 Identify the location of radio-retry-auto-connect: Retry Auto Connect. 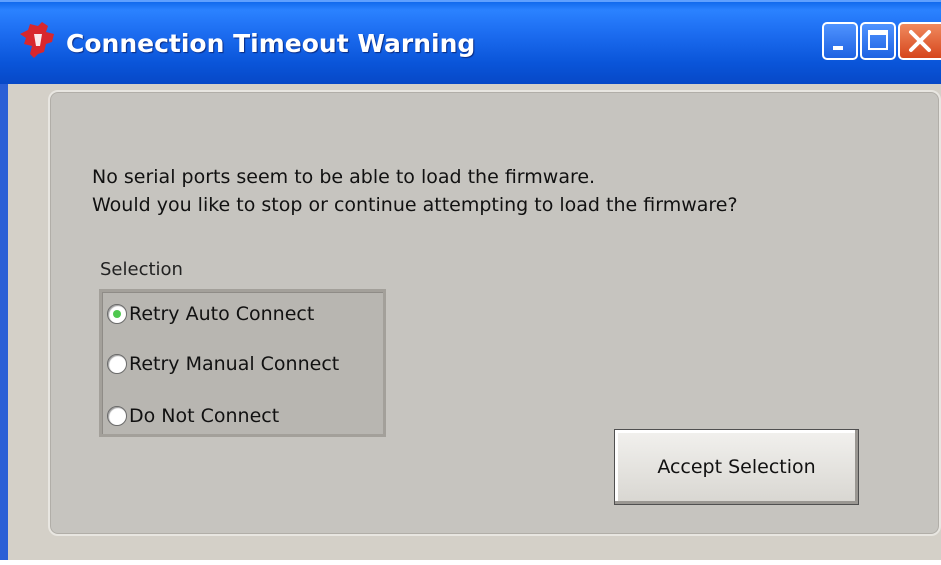
(210, 314).